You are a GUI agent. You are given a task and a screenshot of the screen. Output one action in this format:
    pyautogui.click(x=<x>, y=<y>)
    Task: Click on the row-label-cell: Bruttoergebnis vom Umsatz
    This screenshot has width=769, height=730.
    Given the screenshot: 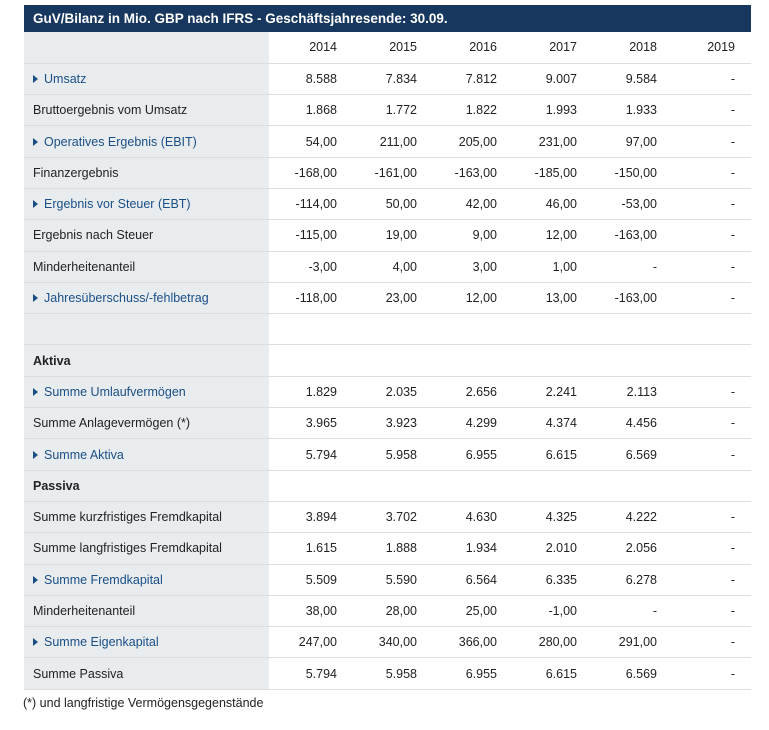 What is the action you would take?
    pyautogui.click(x=146, y=110)
    